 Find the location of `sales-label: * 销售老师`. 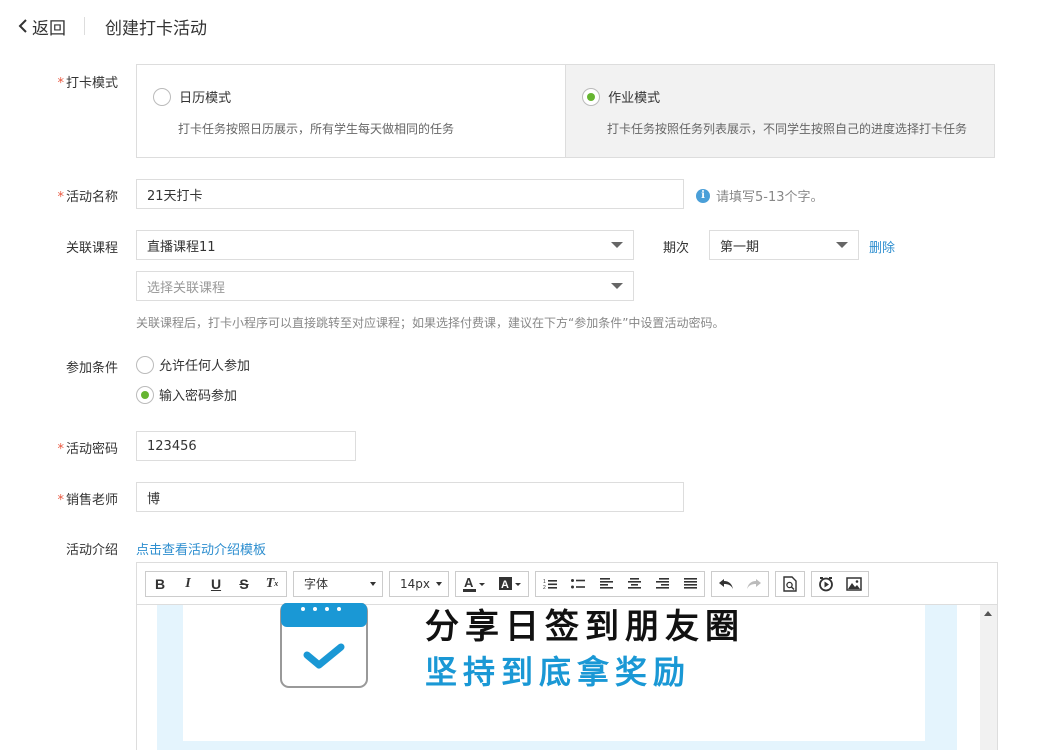

sales-label: * 销售老师 is located at coordinates (87, 500).